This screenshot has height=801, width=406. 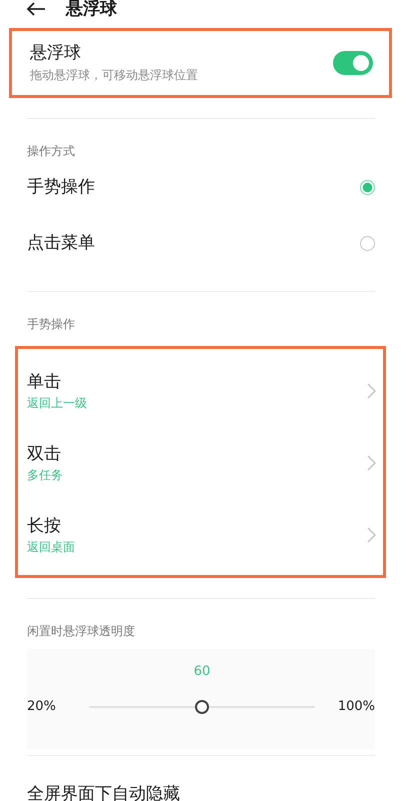 I want to click on setting-title: 悬浮球, so click(x=56, y=53).